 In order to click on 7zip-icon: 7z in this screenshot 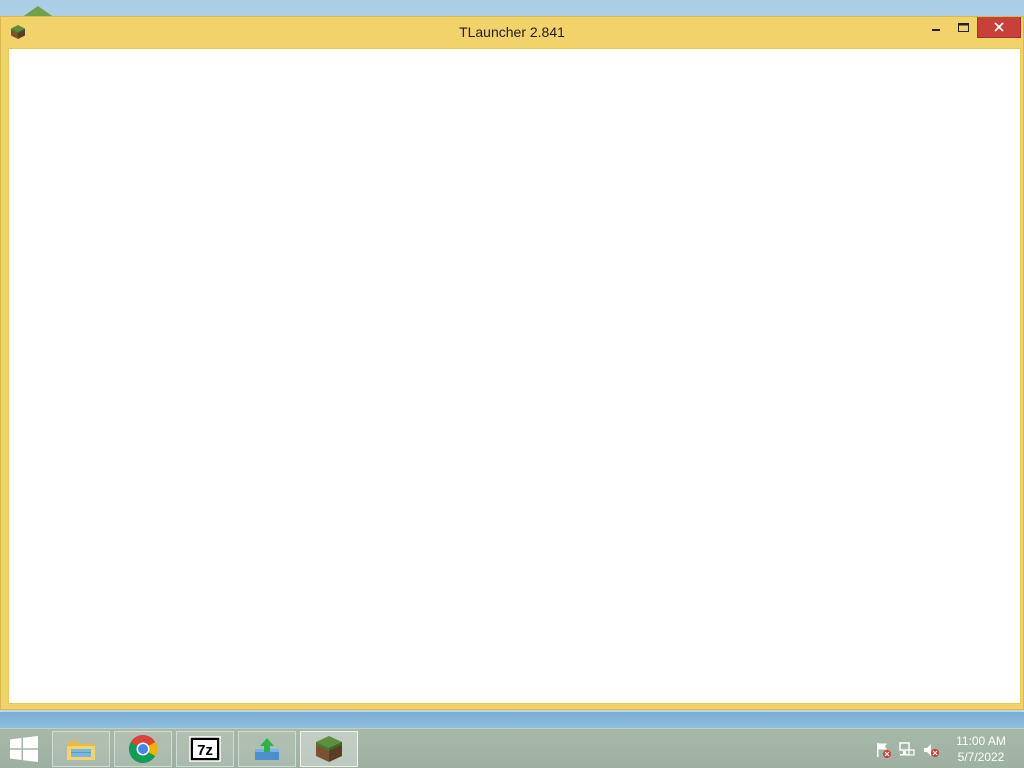, I will do `click(205, 749)`.